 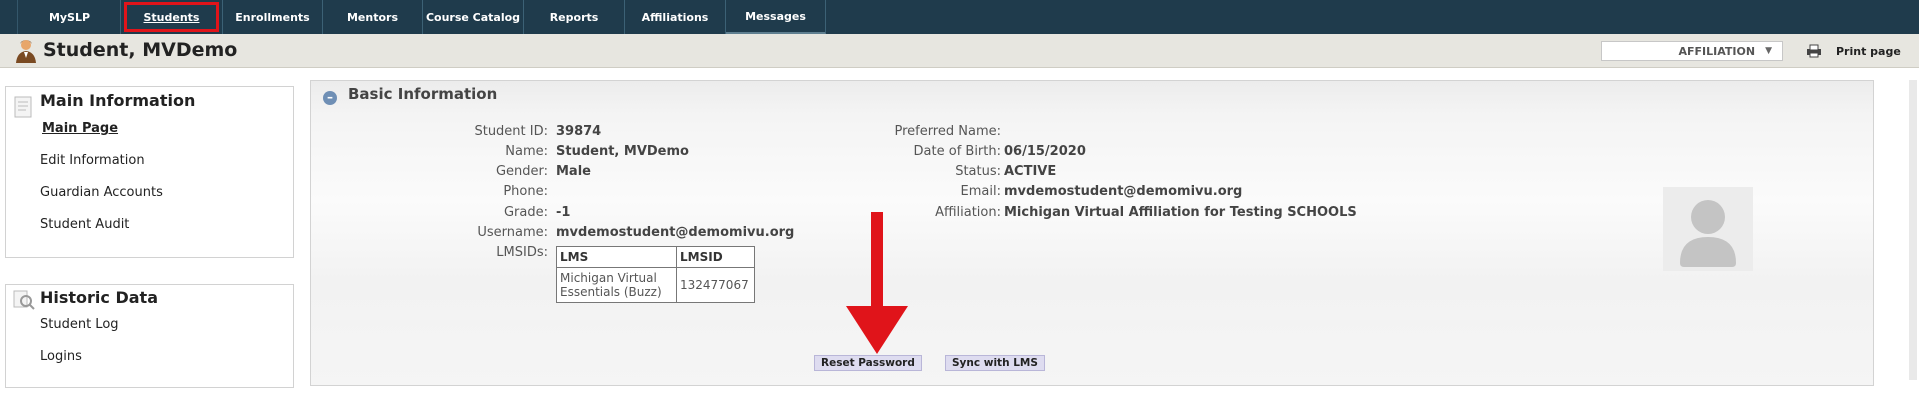 What do you see at coordinates (24, 300) in the screenshot?
I see `magnifier-icon` at bounding box center [24, 300].